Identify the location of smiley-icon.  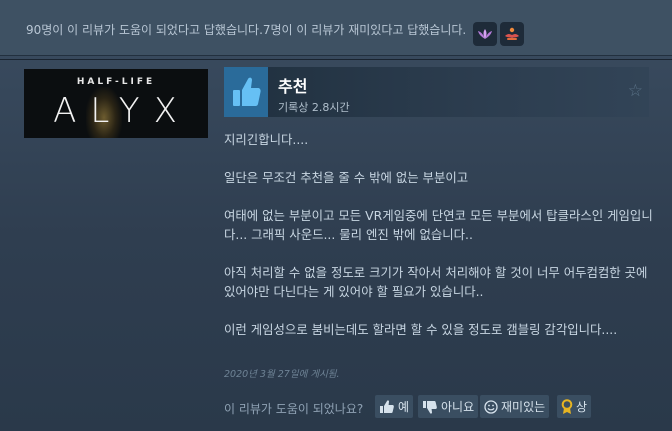
(491, 406).